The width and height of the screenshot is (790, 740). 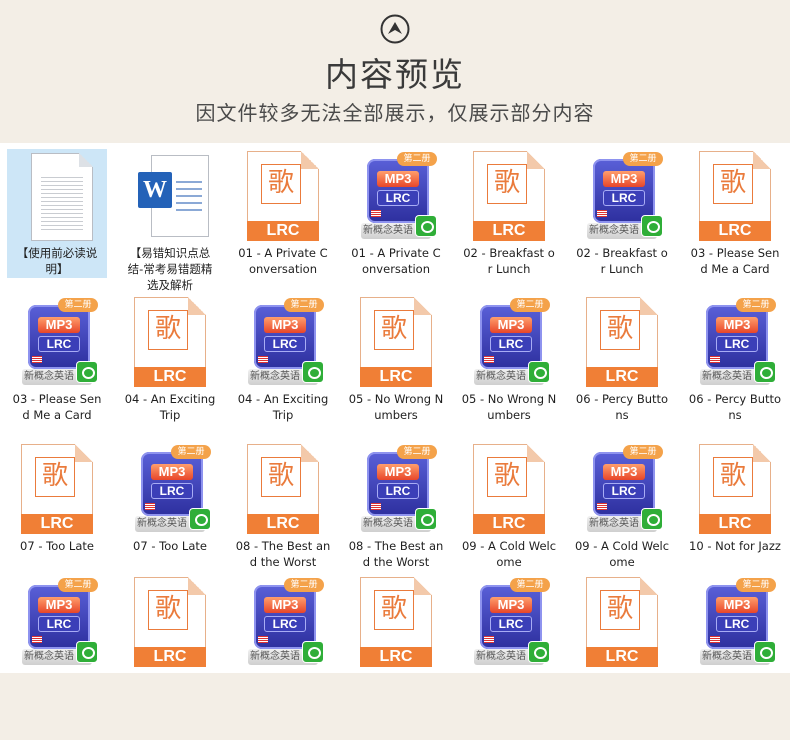 What do you see at coordinates (170, 269) in the screenshot?
I see `file-name: 【易错知识点总结-常考易错题精选及解析` at bounding box center [170, 269].